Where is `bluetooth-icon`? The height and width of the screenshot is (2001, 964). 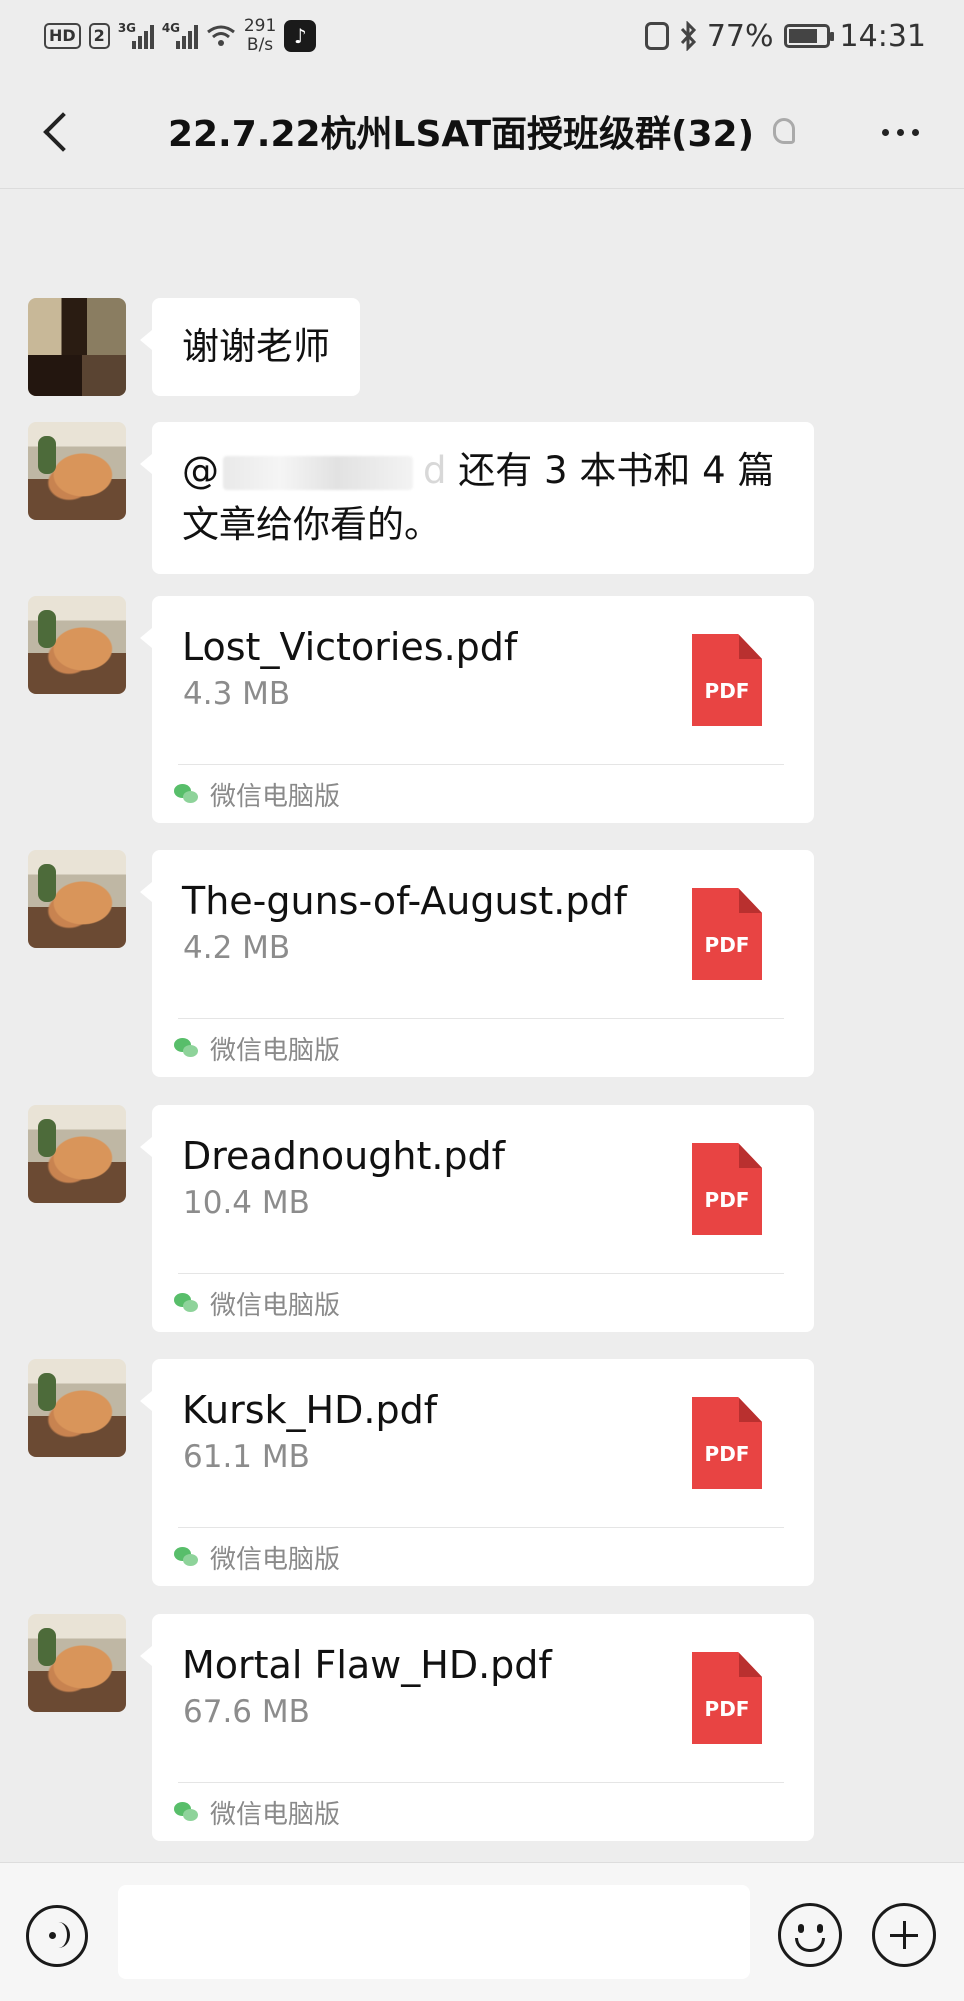
bluetooth-icon is located at coordinates (688, 36).